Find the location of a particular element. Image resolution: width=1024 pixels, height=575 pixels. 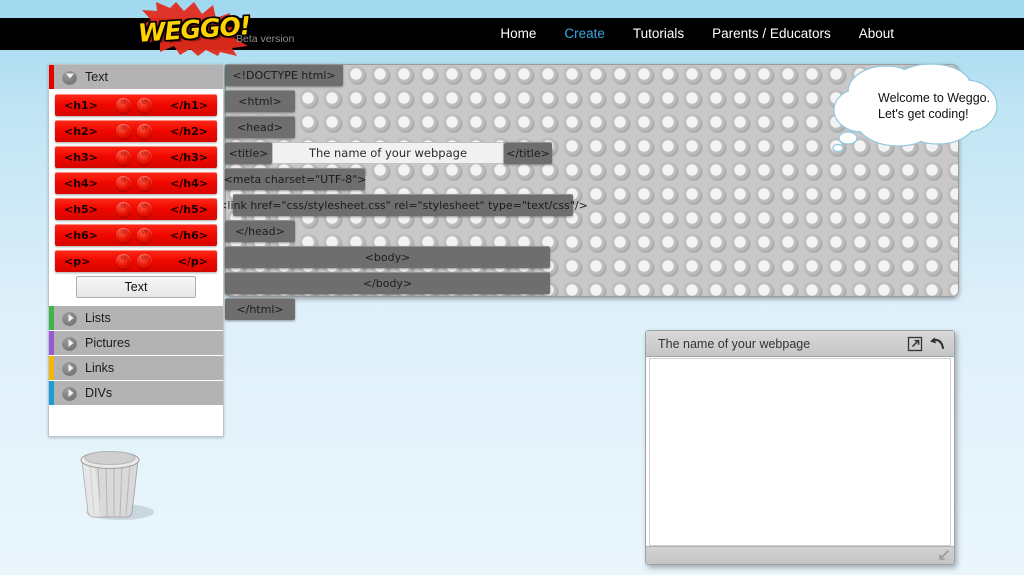

lego-block-h1: <h1> </h1> is located at coordinates (136, 105).